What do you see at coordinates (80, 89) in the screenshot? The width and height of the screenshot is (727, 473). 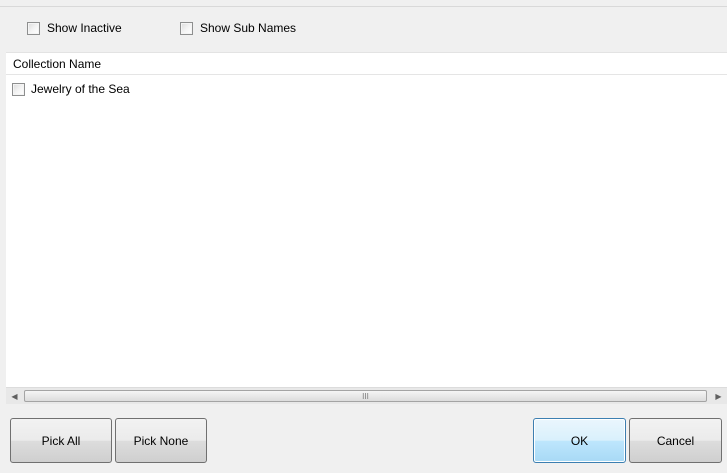 I see `list-item-label: Jewelry of the Sea` at bounding box center [80, 89].